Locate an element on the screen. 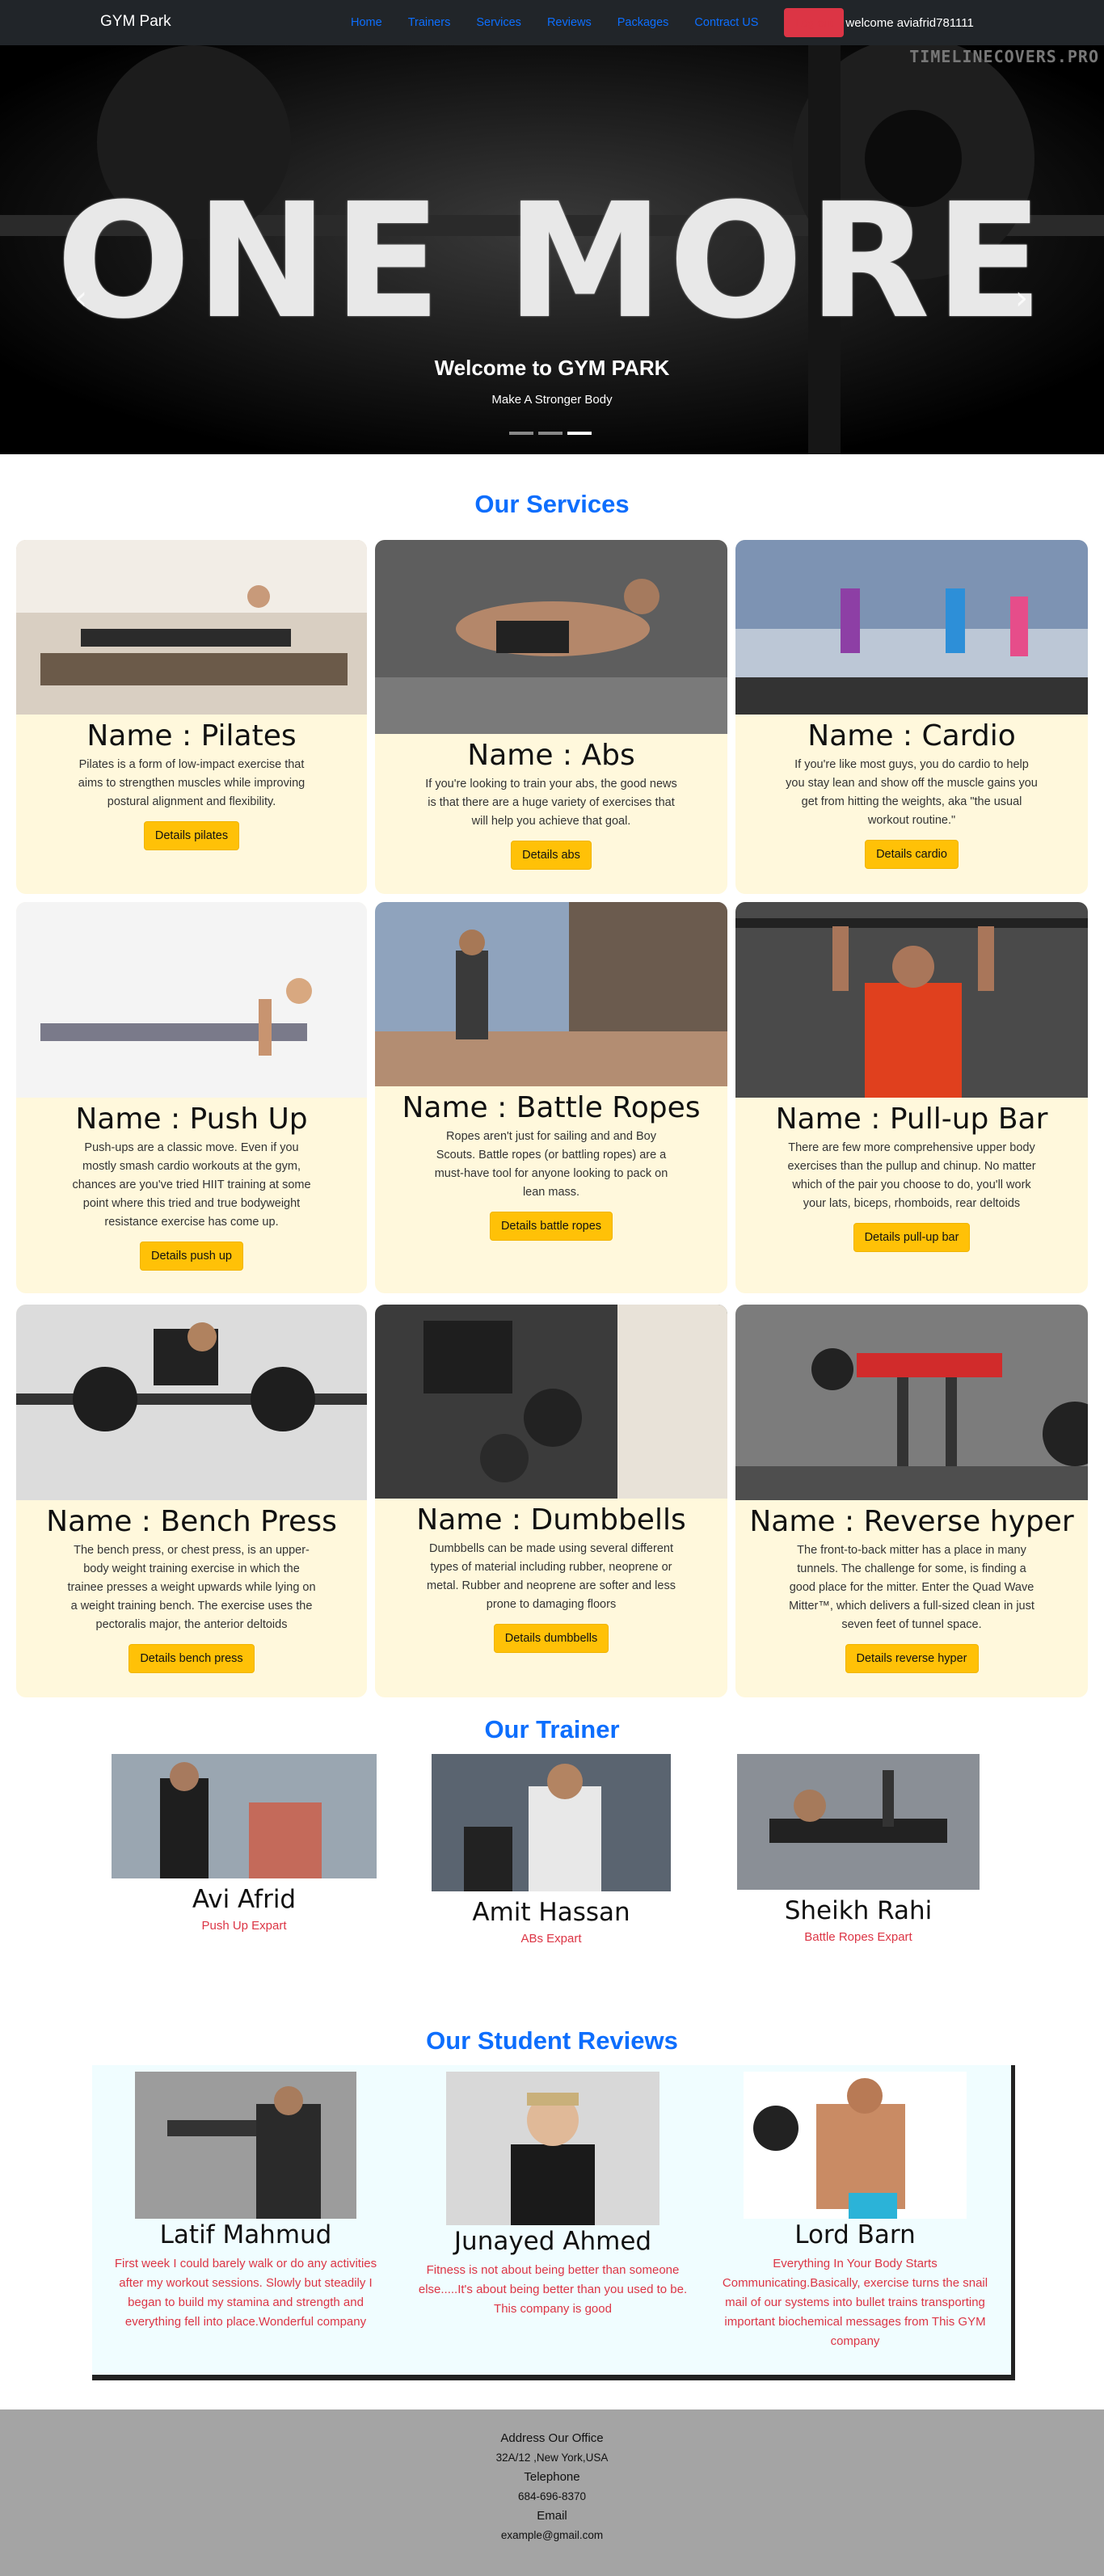  footer-email-label: Email is located at coordinates (552, 2516).